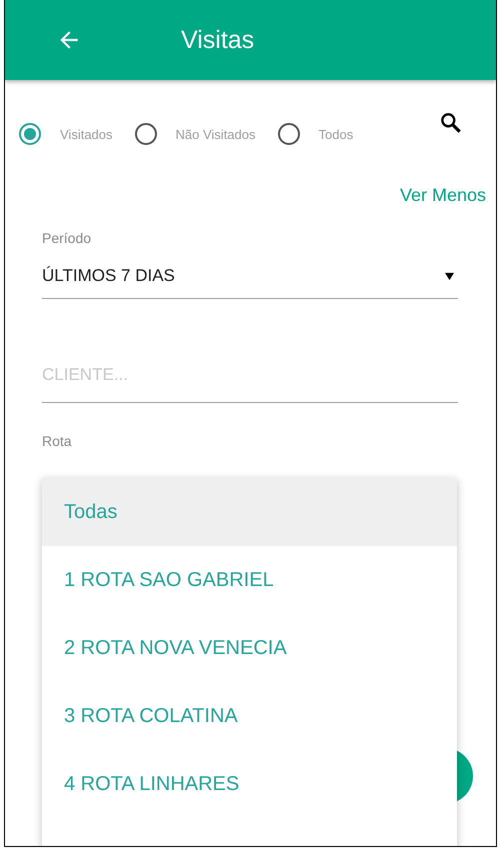 The height and width of the screenshot is (852, 500). Describe the element at coordinates (57, 441) in the screenshot. I see `field-label: Rota` at that location.